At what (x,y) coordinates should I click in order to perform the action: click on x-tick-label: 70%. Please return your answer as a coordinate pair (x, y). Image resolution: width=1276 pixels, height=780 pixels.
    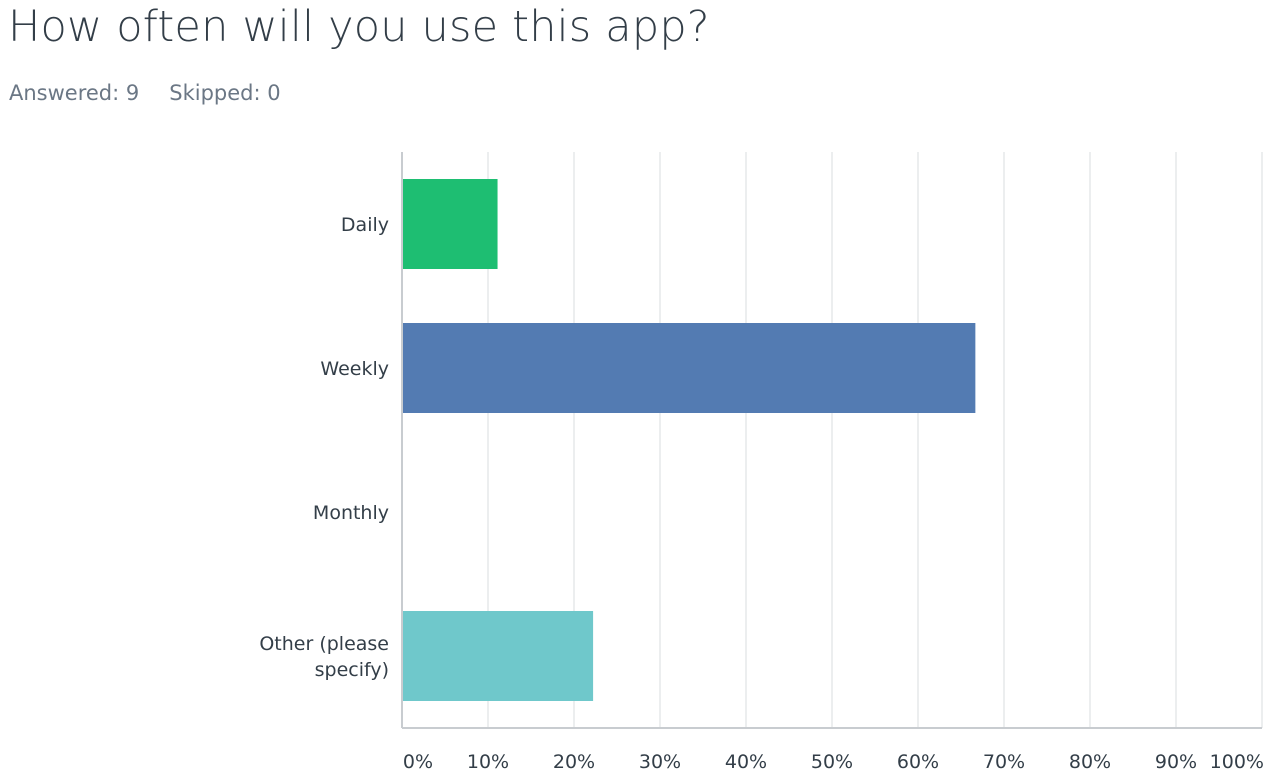
    Looking at the image, I should click on (1004, 762).